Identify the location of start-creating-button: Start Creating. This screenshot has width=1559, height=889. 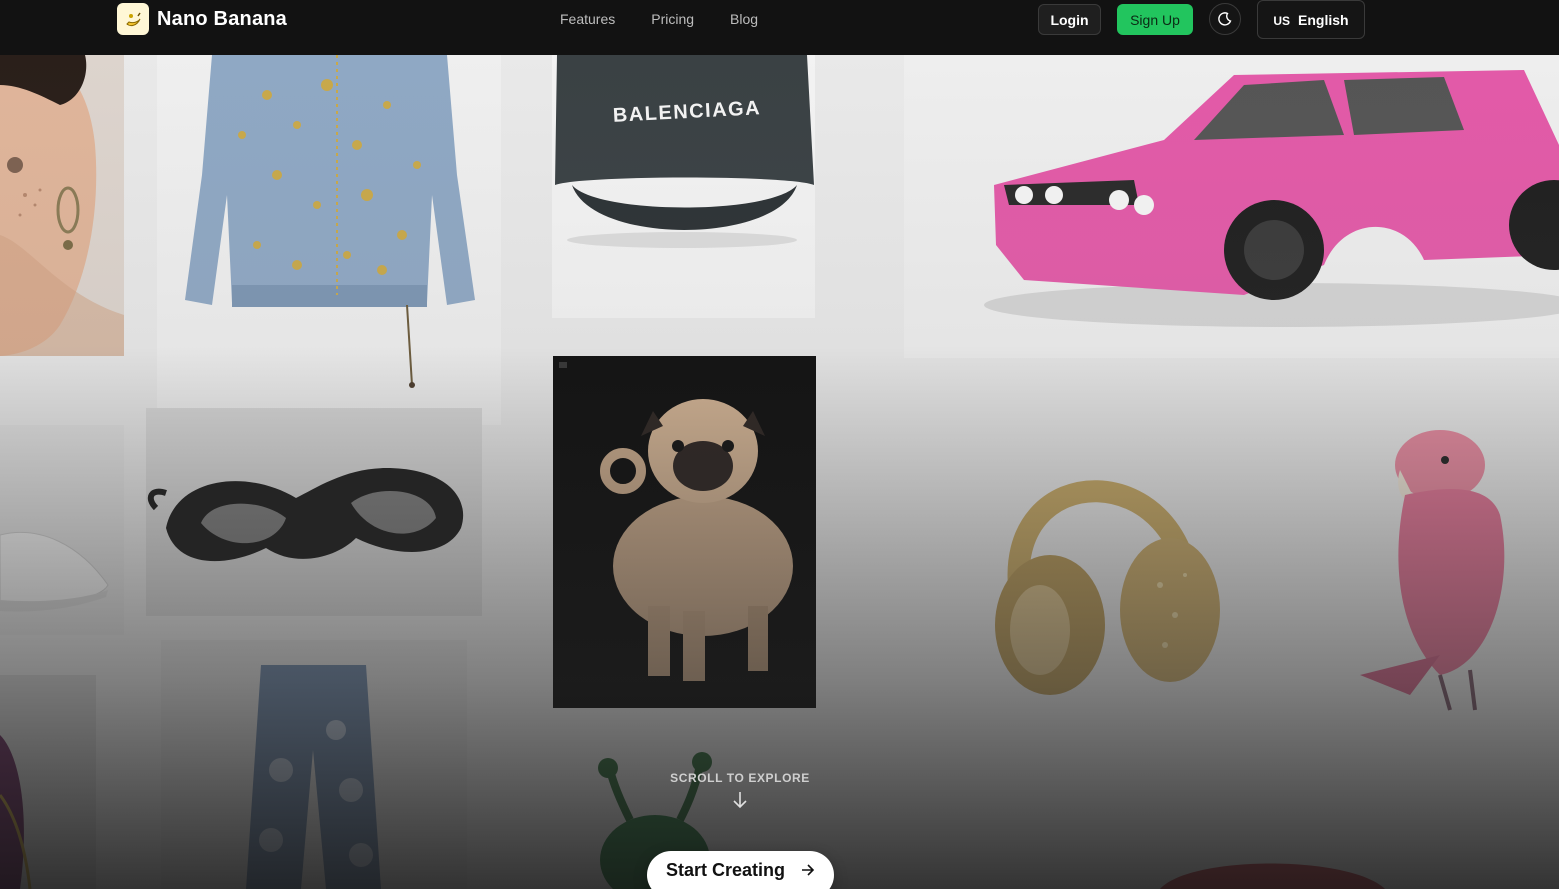
(740, 870).